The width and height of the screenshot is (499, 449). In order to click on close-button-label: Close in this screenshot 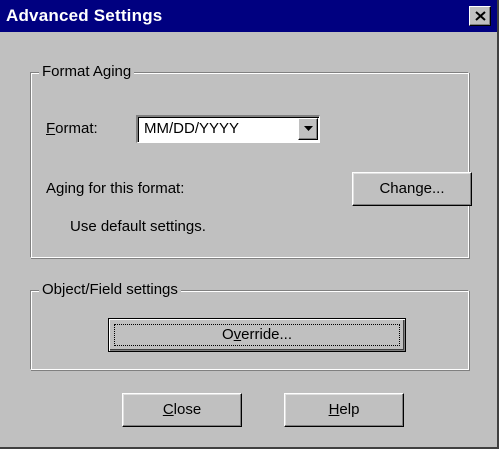, I will do `click(182, 410)`.